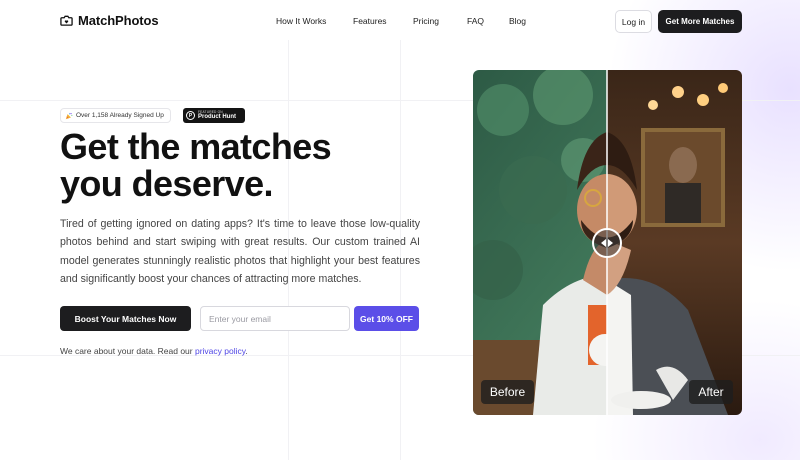  What do you see at coordinates (603, 243) in the screenshot?
I see `arrow-left-icon` at bounding box center [603, 243].